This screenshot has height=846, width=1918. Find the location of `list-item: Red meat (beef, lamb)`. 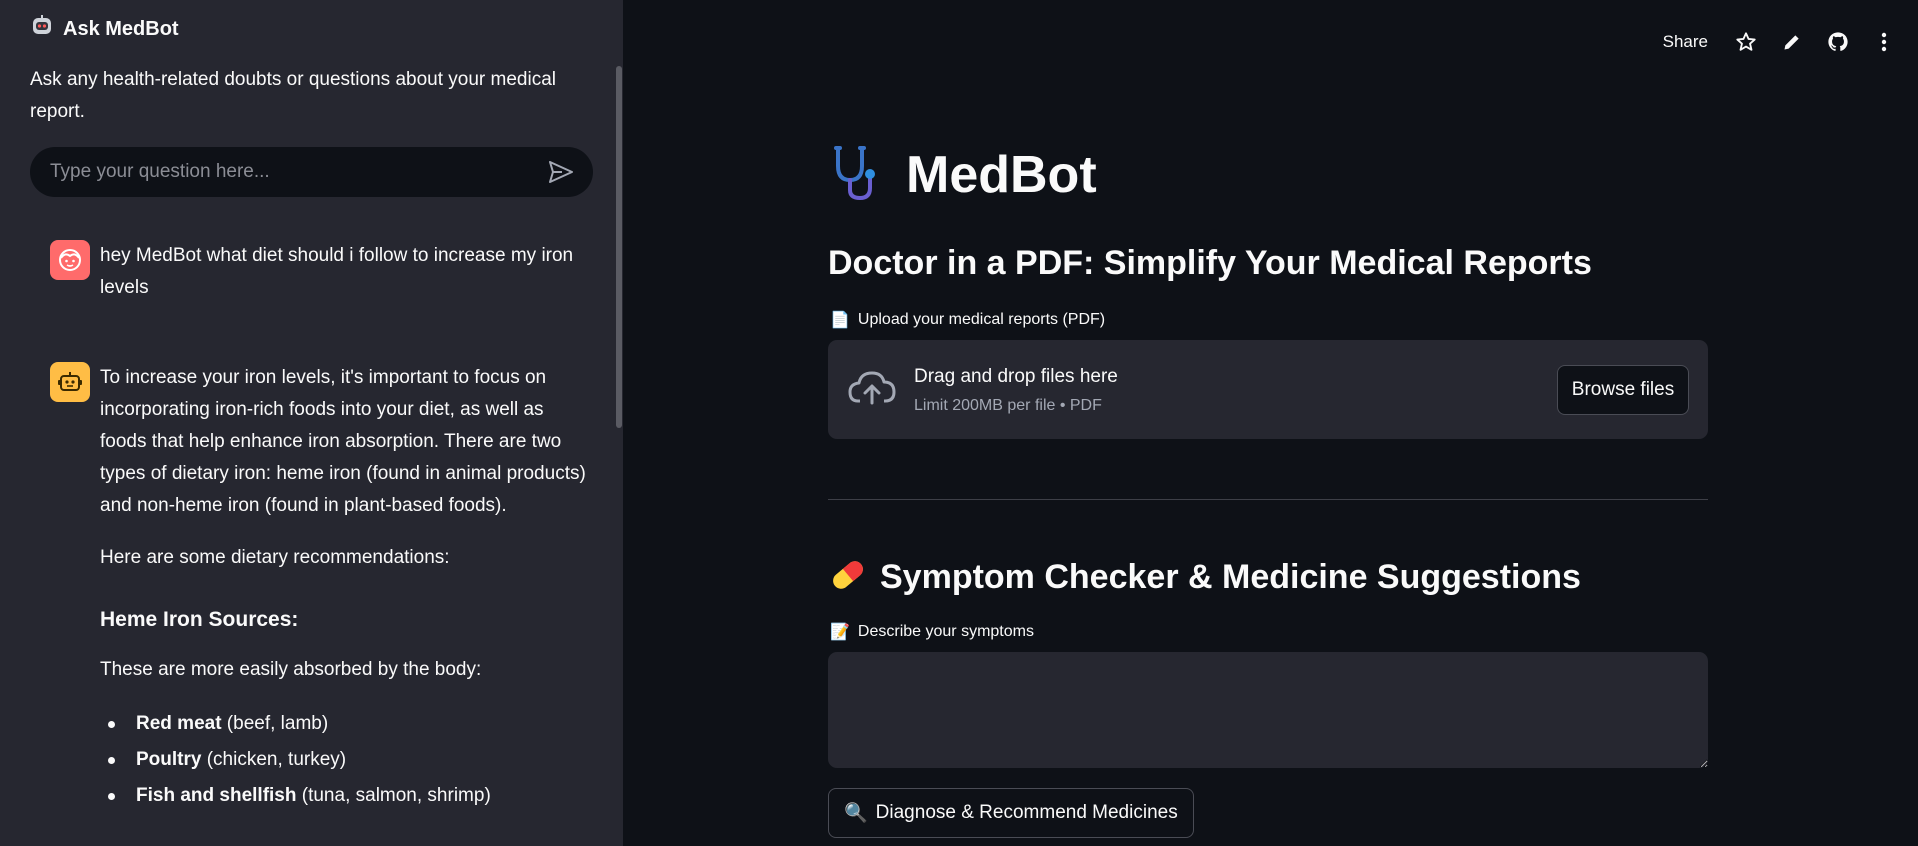

list-item: Red meat (beef, lamb) is located at coordinates (345, 724).